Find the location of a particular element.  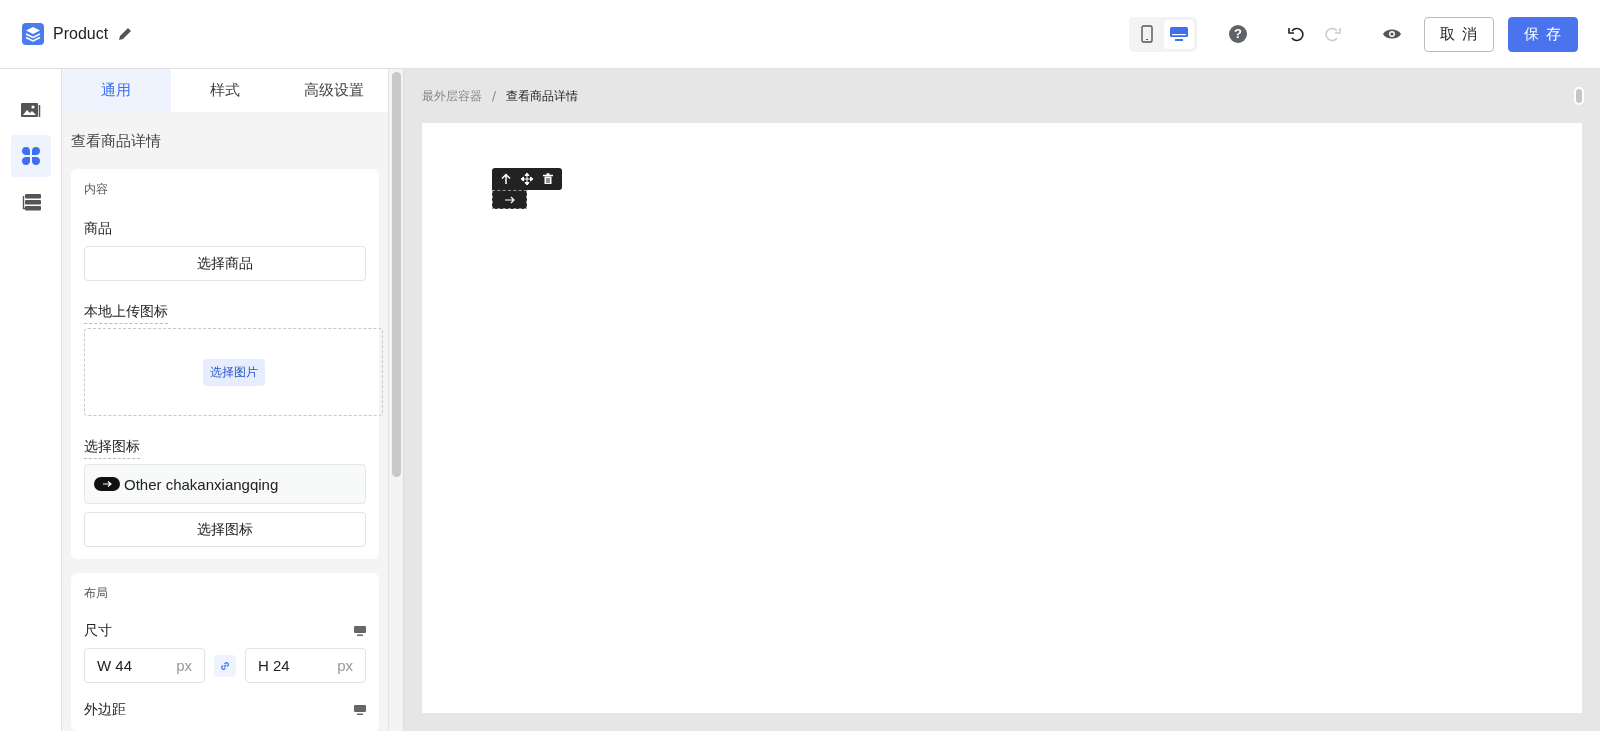

selected-element is located at coordinates (509, 199).